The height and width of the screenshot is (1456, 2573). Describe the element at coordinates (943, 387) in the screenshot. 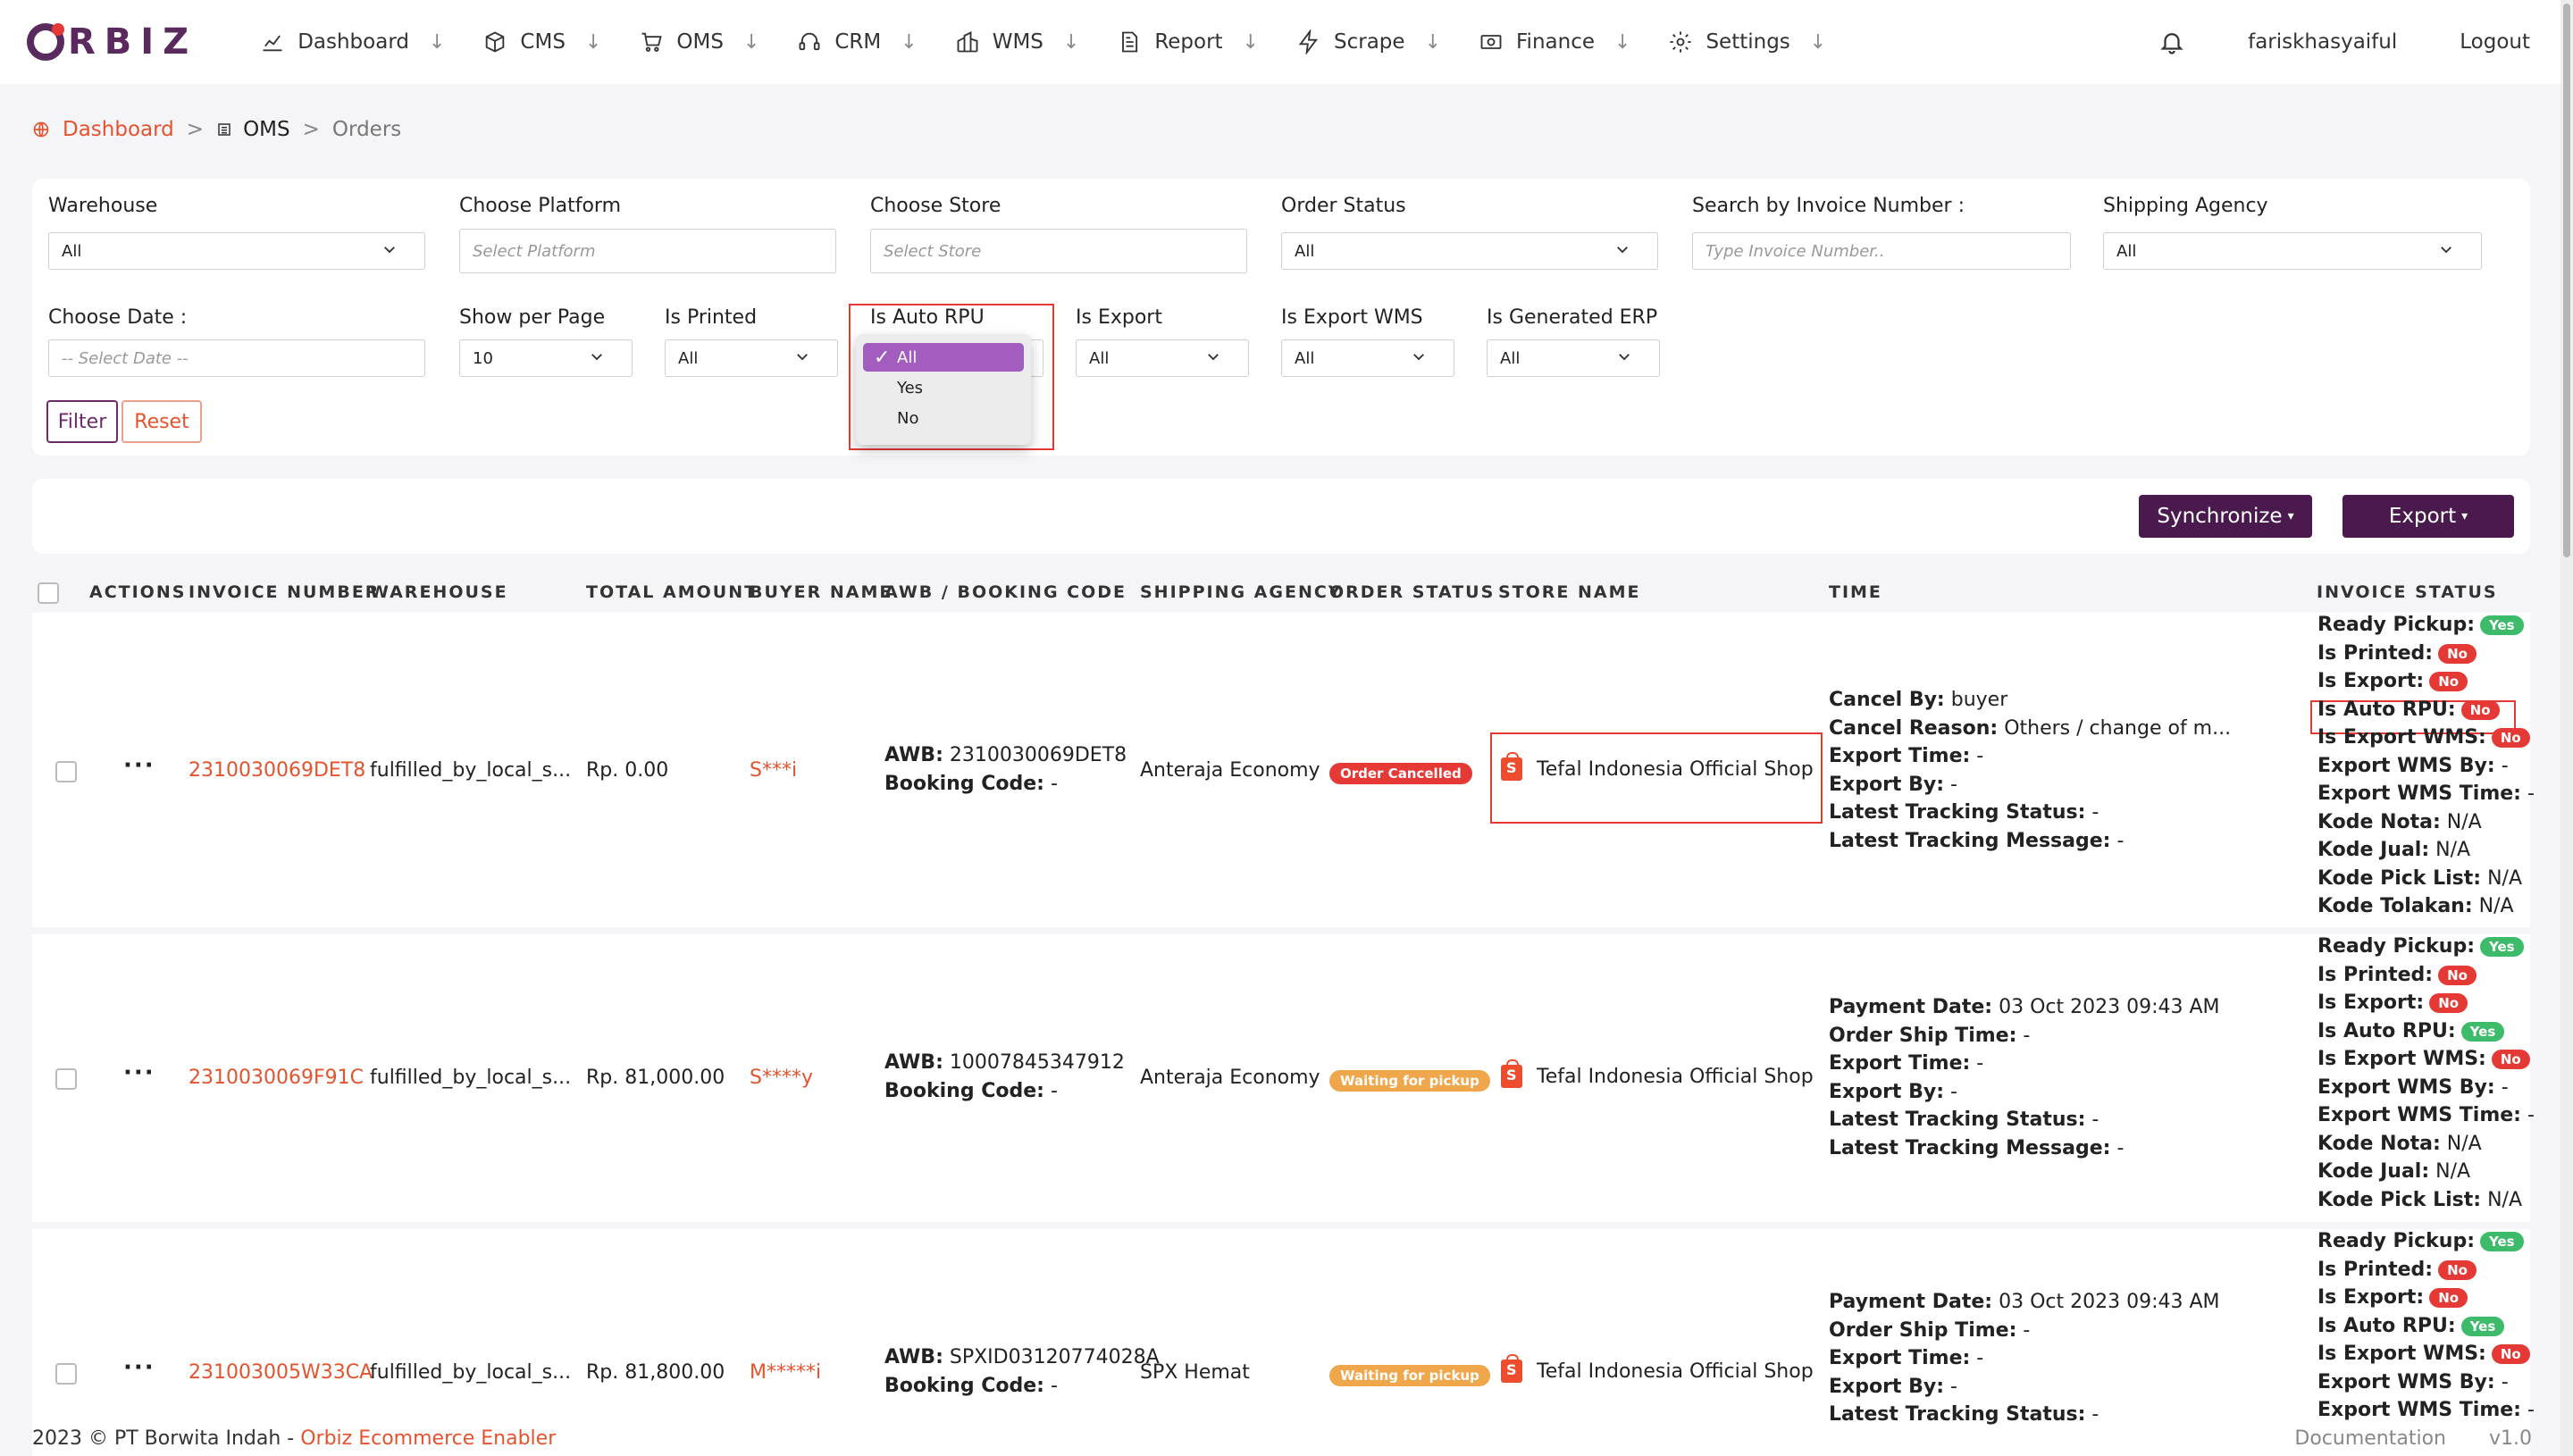

I see `auto-rpu-option-yes: Yes` at that location.